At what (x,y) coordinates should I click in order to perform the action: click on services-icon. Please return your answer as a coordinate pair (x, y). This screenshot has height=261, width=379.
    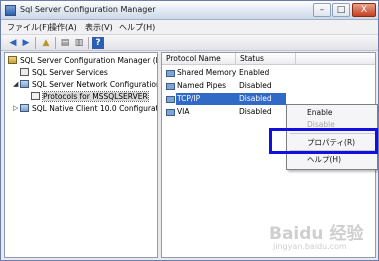
    Looking at the image, I should click on (24, 72).